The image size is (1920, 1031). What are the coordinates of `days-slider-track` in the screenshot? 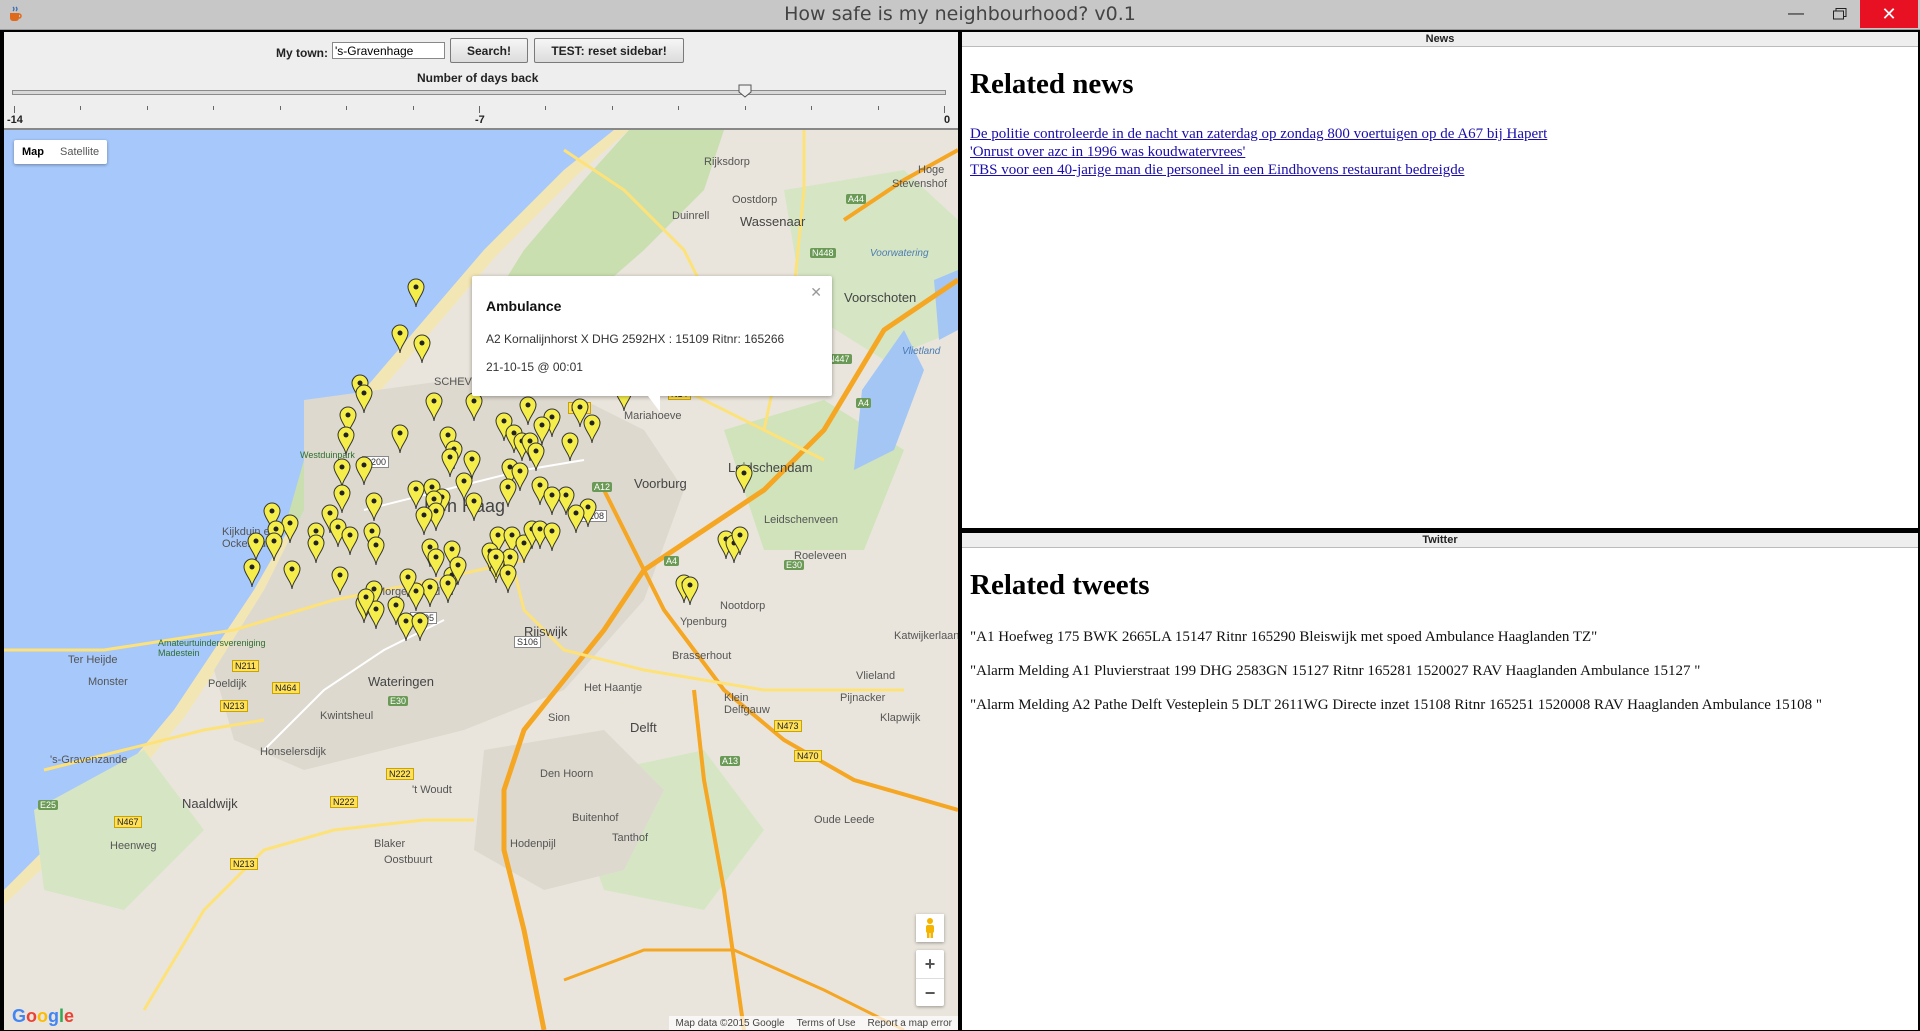 It's located at (479, 92).